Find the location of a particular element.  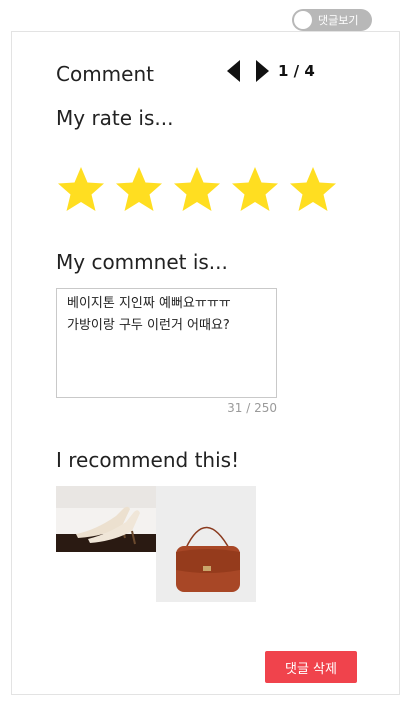

comment-view-toggle: 댓글보기 is located at coordinates (332, 20).